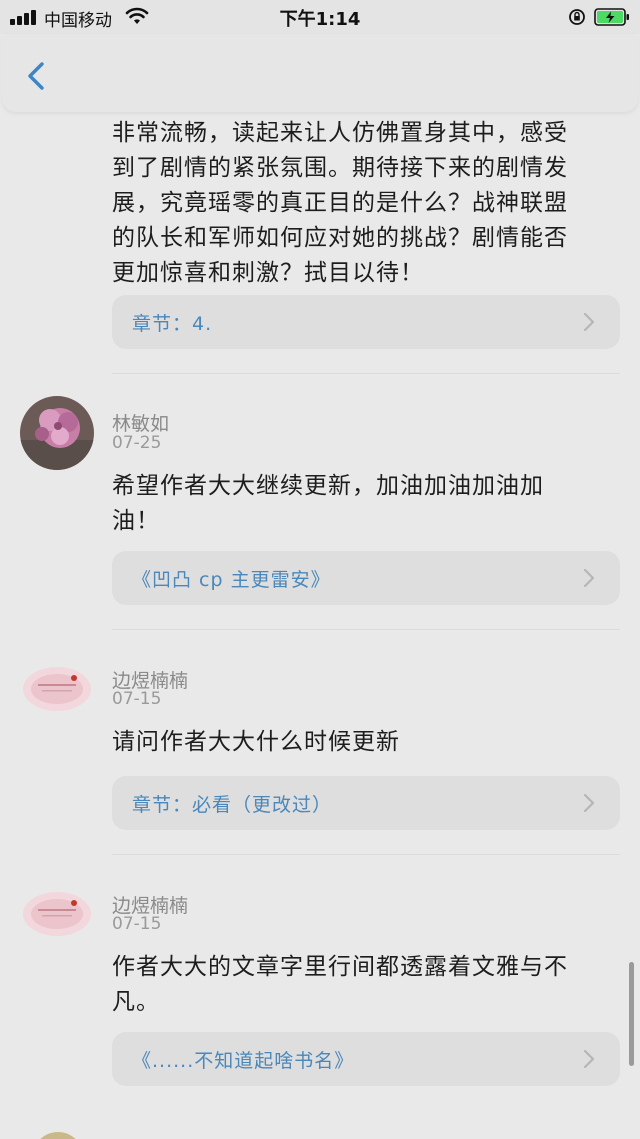  I want to click on comment-line: 作者大大的文章字里行间都透露着文雅与不, so click(340, 967).